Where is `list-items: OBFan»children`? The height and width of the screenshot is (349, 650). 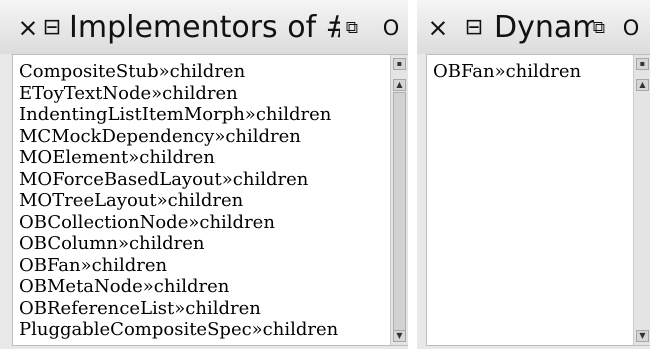 list-items: OBFan»children is located at coordinates (532, 72).